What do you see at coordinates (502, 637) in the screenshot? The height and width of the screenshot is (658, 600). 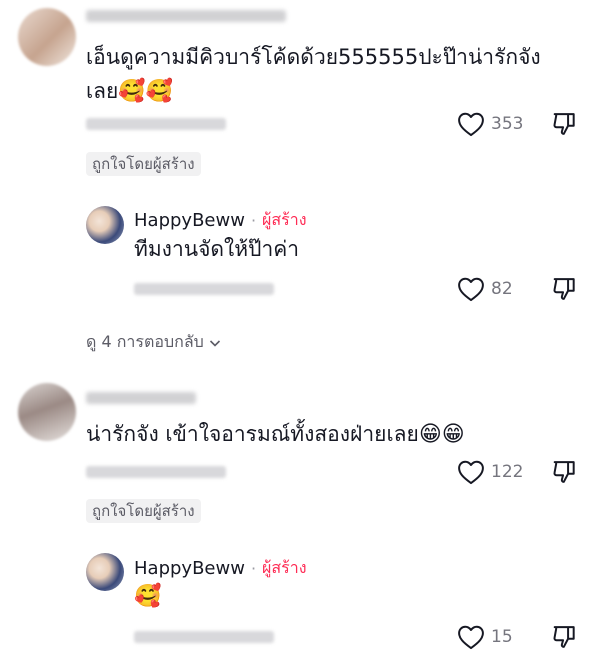 I see `like-count: 15` at bounding box center [502, 637].